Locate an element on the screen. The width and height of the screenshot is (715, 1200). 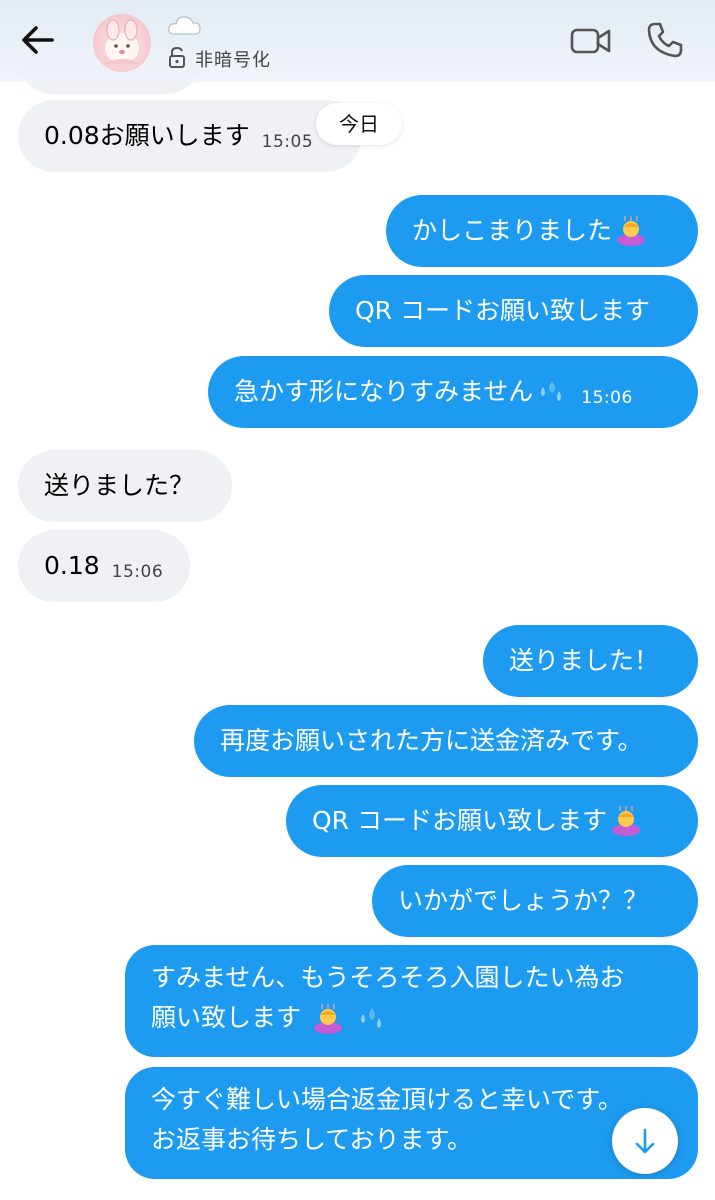
incoming-message-bubble: 0.08お願いします 15:05 is located at coordinates (190, 136).